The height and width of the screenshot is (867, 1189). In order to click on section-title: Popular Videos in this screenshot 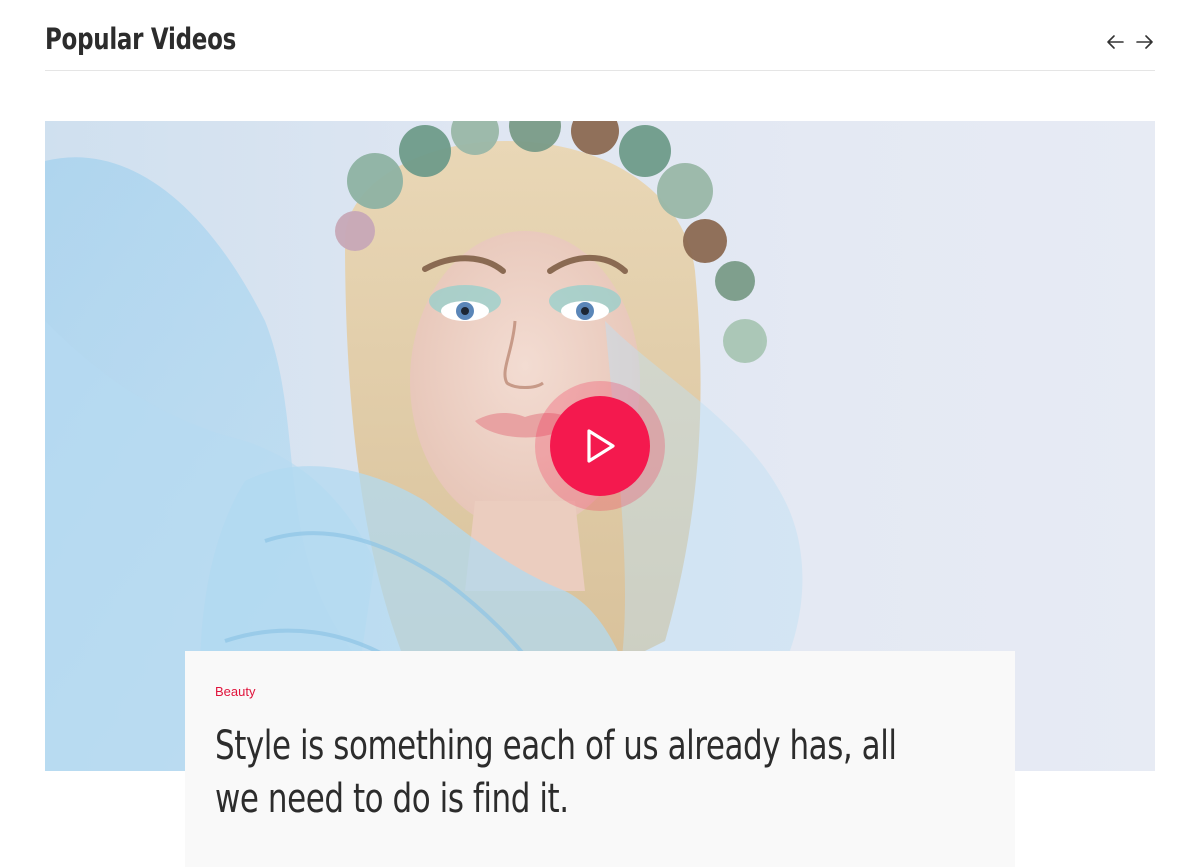, I will do `click(141, 39)`.